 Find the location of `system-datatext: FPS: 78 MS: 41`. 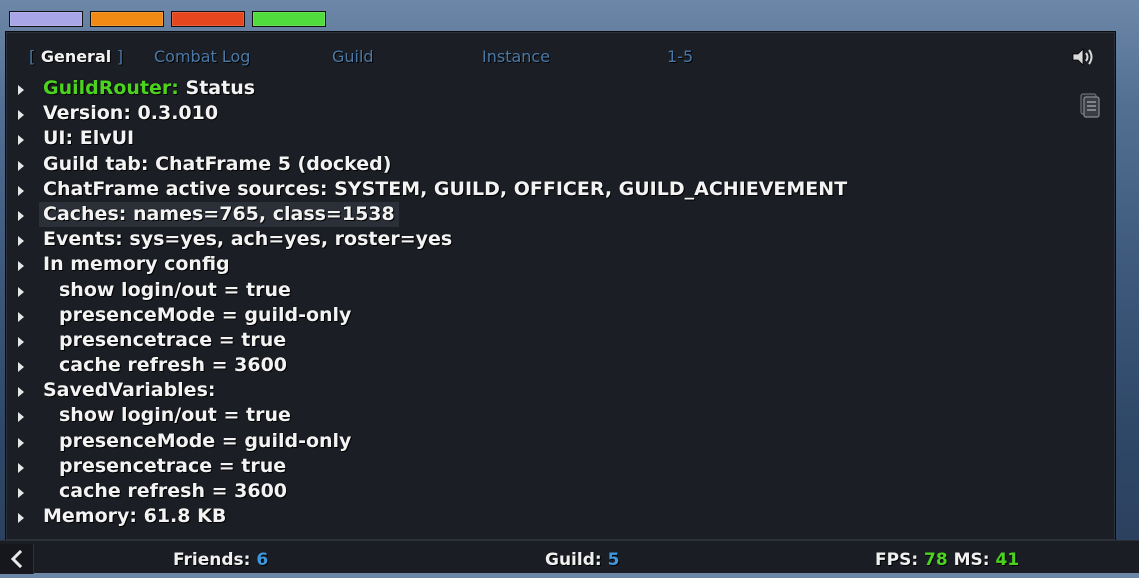

system-datatext: FPS: 78 MS: 41 is located at coordinates (947, 560).